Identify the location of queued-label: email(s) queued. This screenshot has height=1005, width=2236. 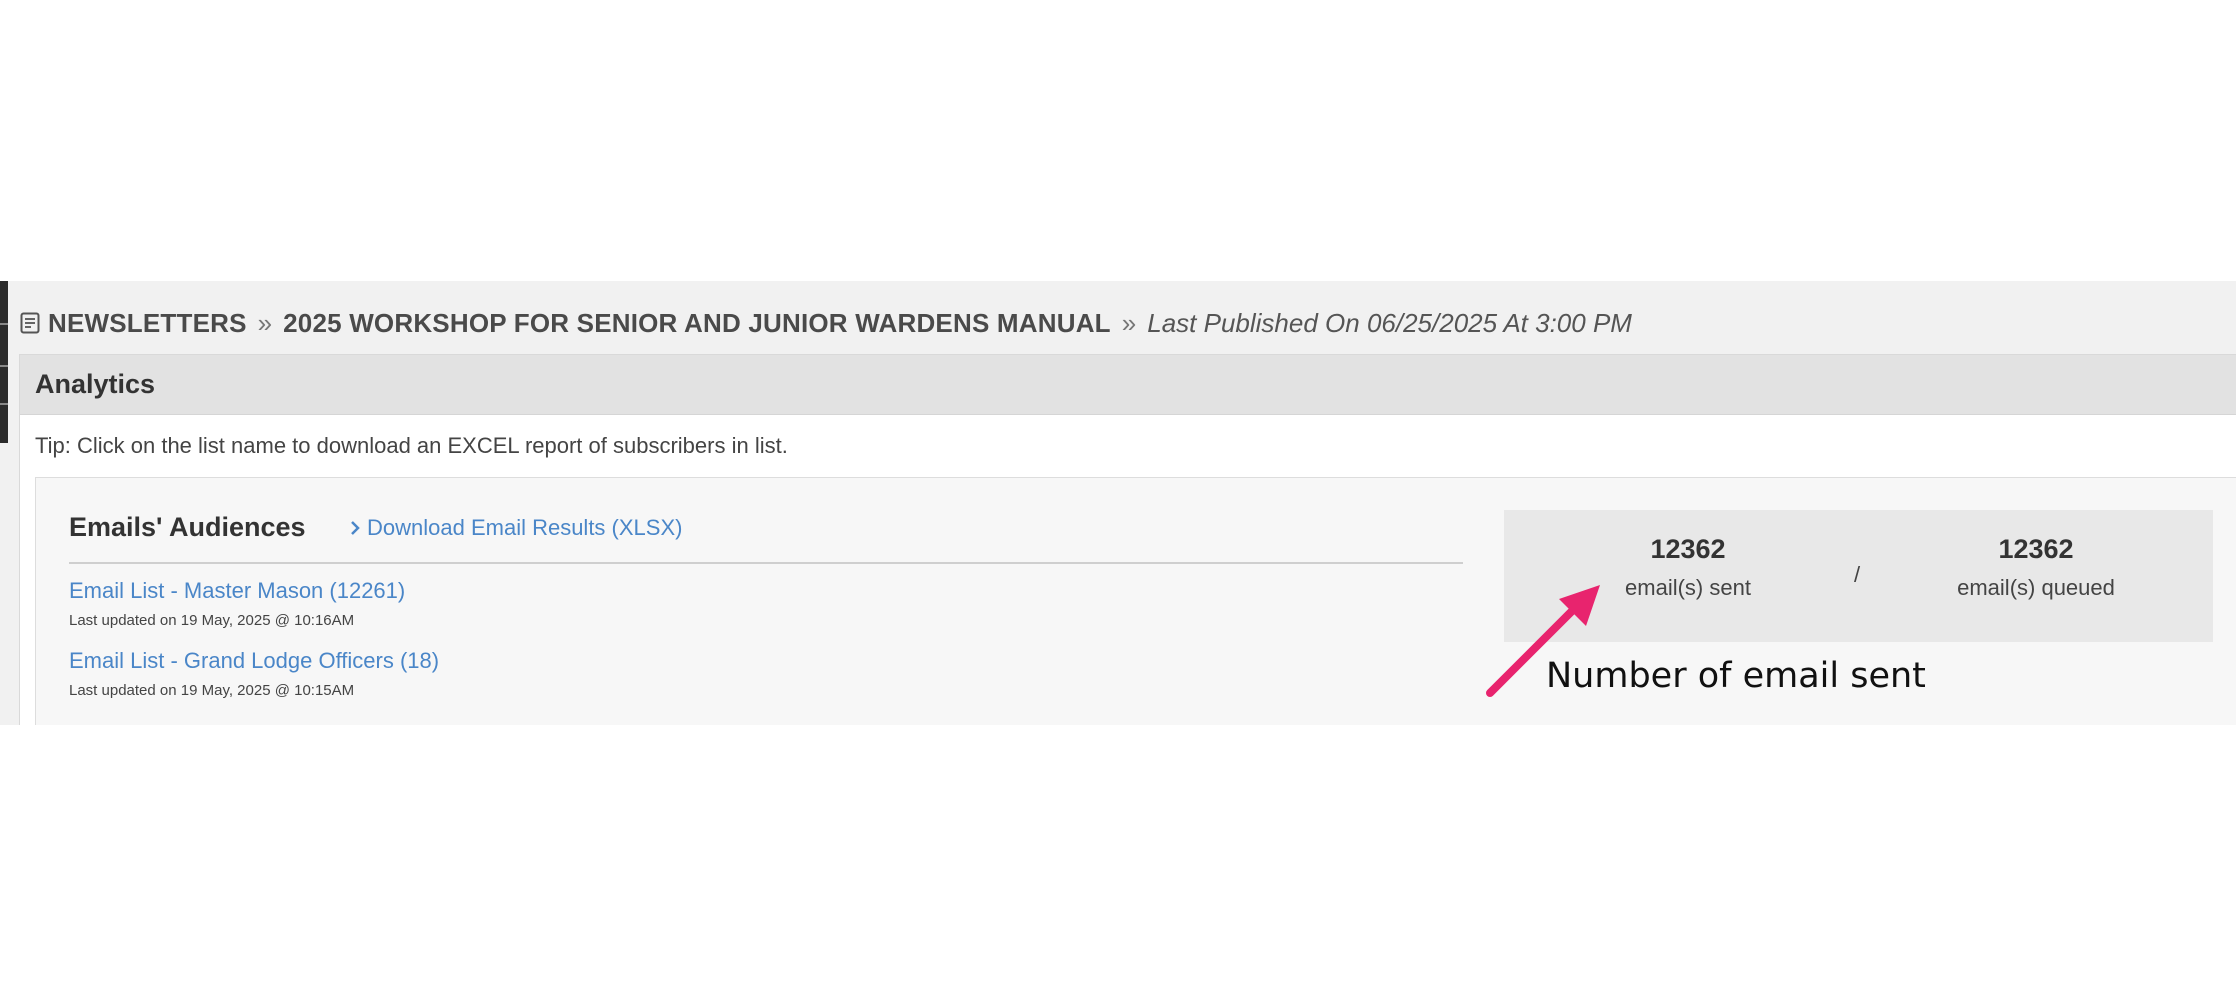
(2036, 587).